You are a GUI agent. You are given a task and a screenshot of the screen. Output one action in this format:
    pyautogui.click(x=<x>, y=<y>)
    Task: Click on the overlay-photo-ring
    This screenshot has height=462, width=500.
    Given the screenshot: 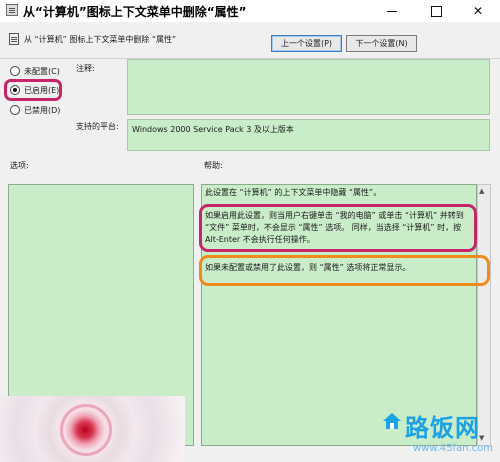 What is the action you would take?
    pyautogui.click(x=86, y=430)
    